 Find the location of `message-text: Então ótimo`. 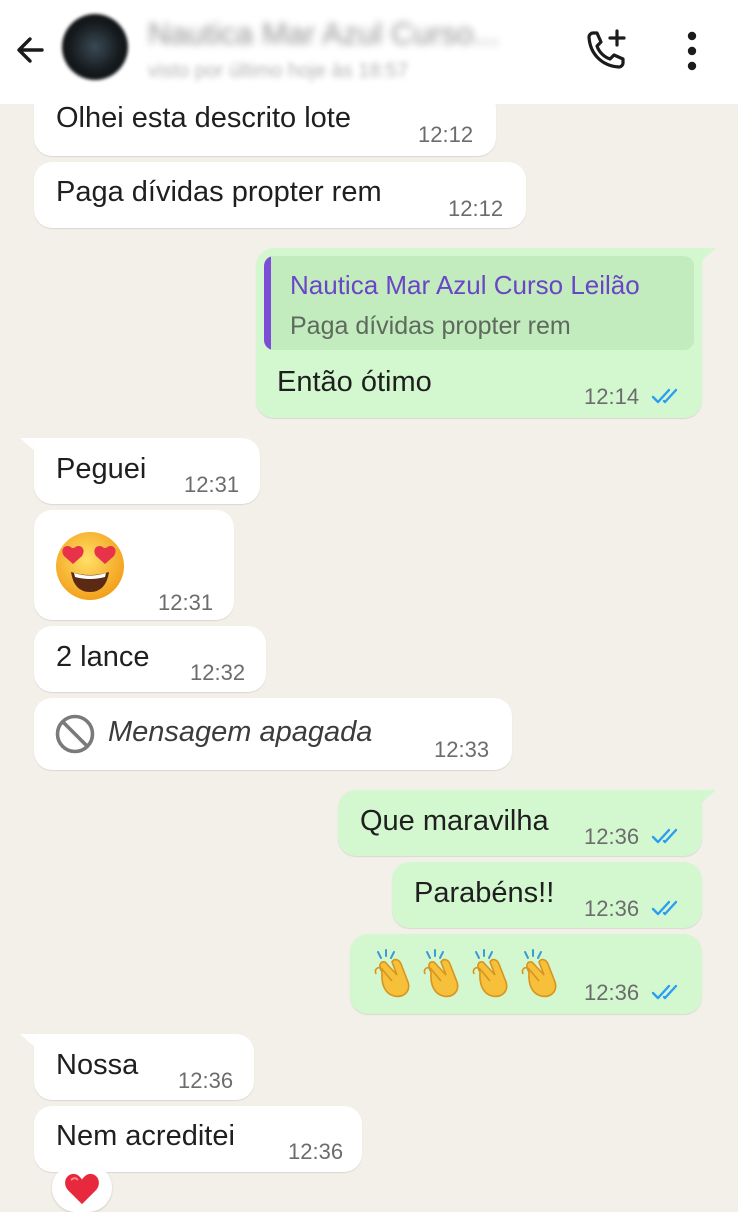

message-text: Então ótimo is located at coordinates (354, 382).